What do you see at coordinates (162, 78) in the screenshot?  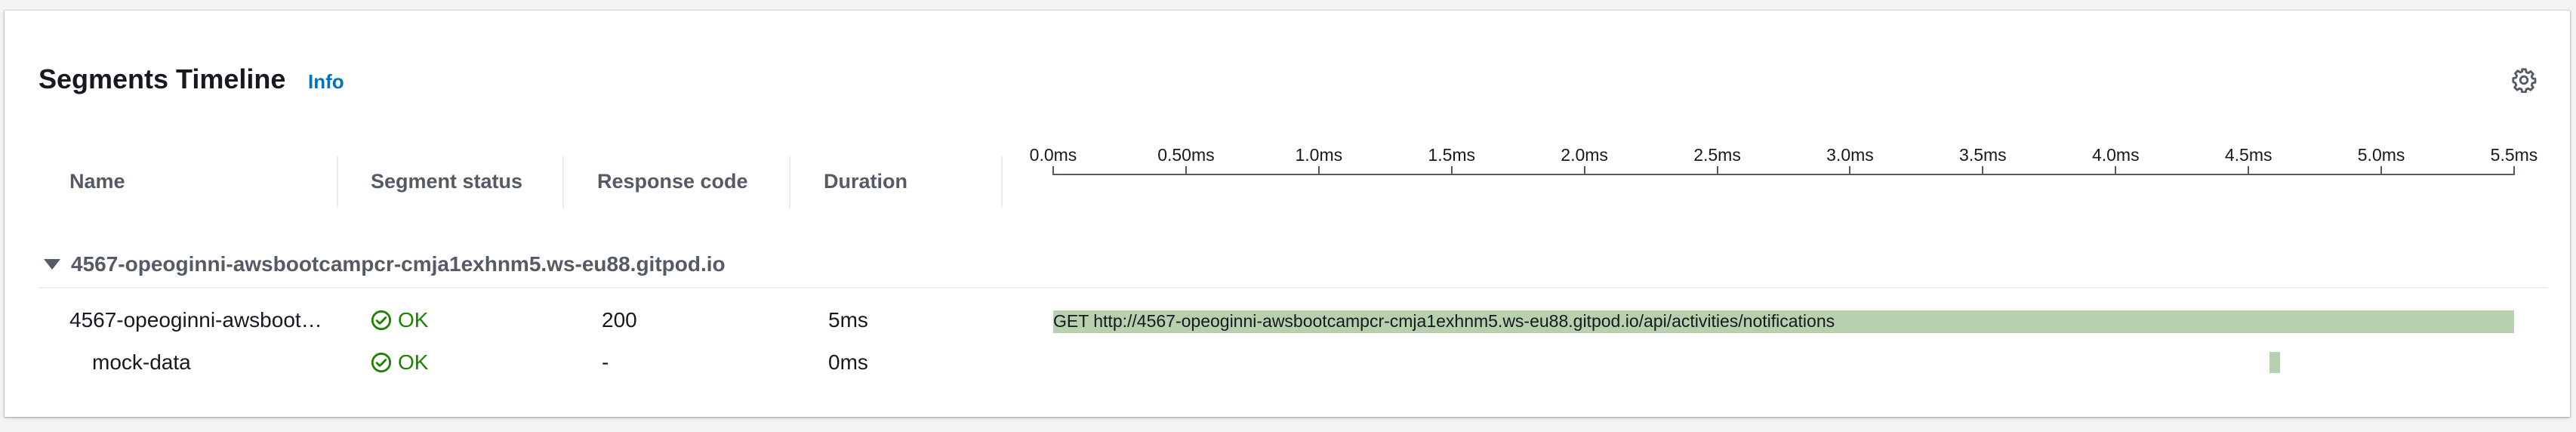 I see `panel-title: Segments Timeline` at bounding box center [162, 78].